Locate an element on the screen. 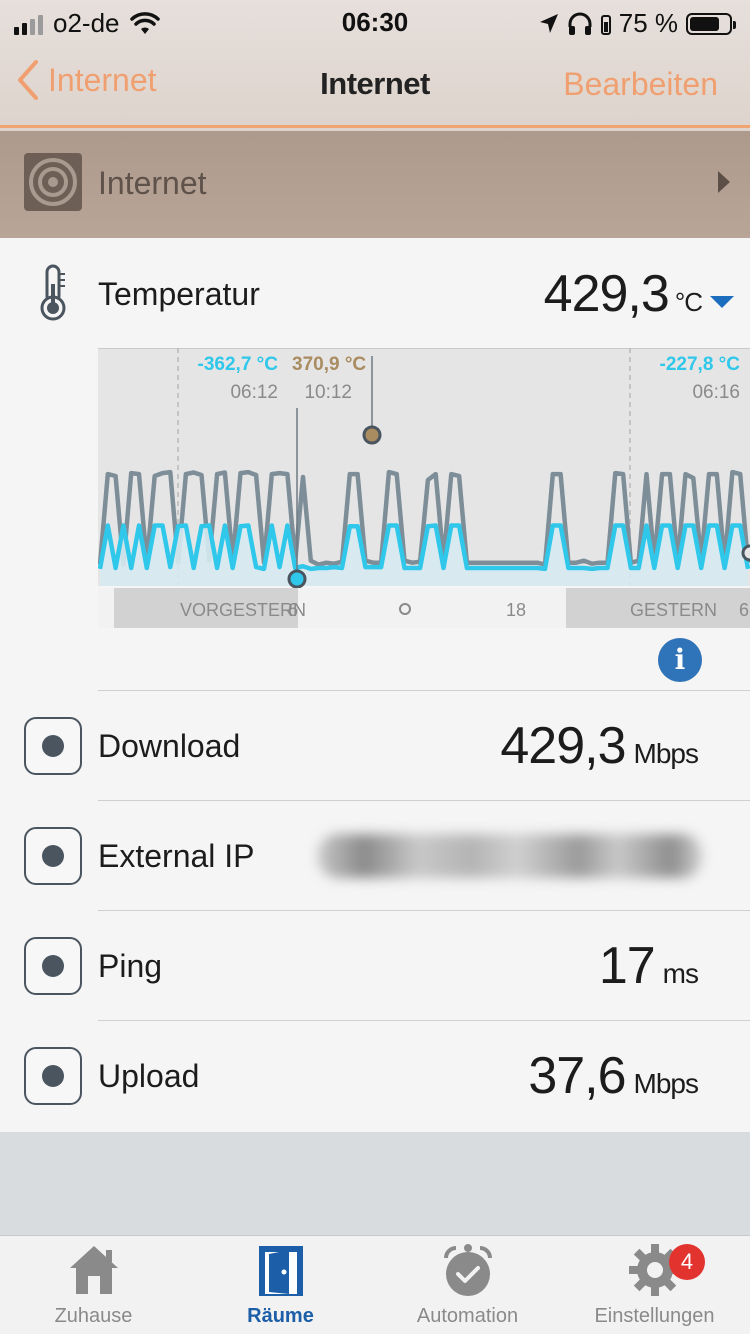  status-right: 75 % is located at coordinates (637, 23).